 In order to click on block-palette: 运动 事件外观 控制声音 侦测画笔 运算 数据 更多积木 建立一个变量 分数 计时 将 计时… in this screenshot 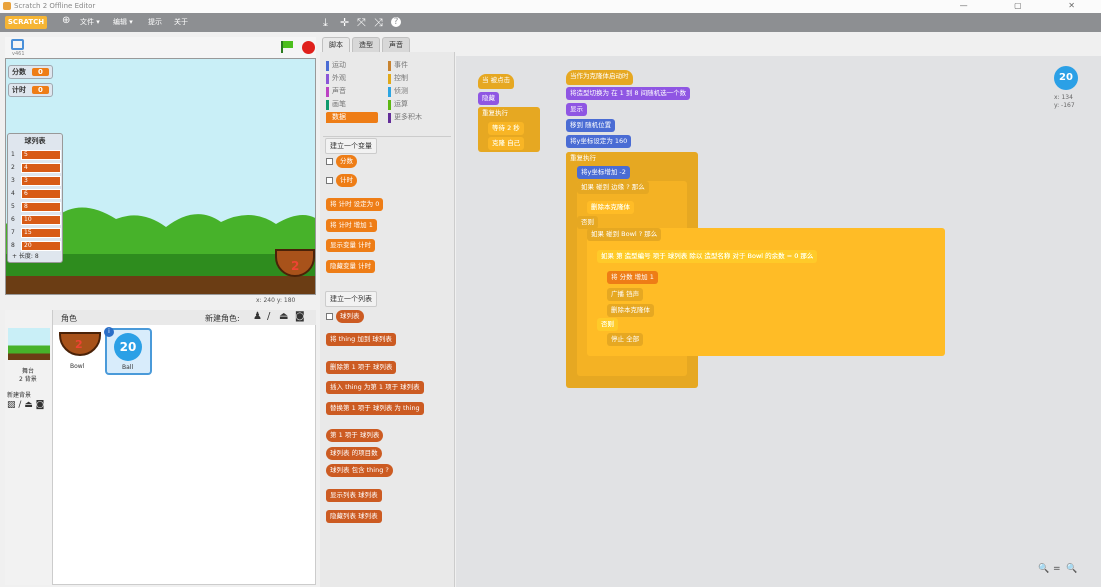, I will do `click(387, 319)`.